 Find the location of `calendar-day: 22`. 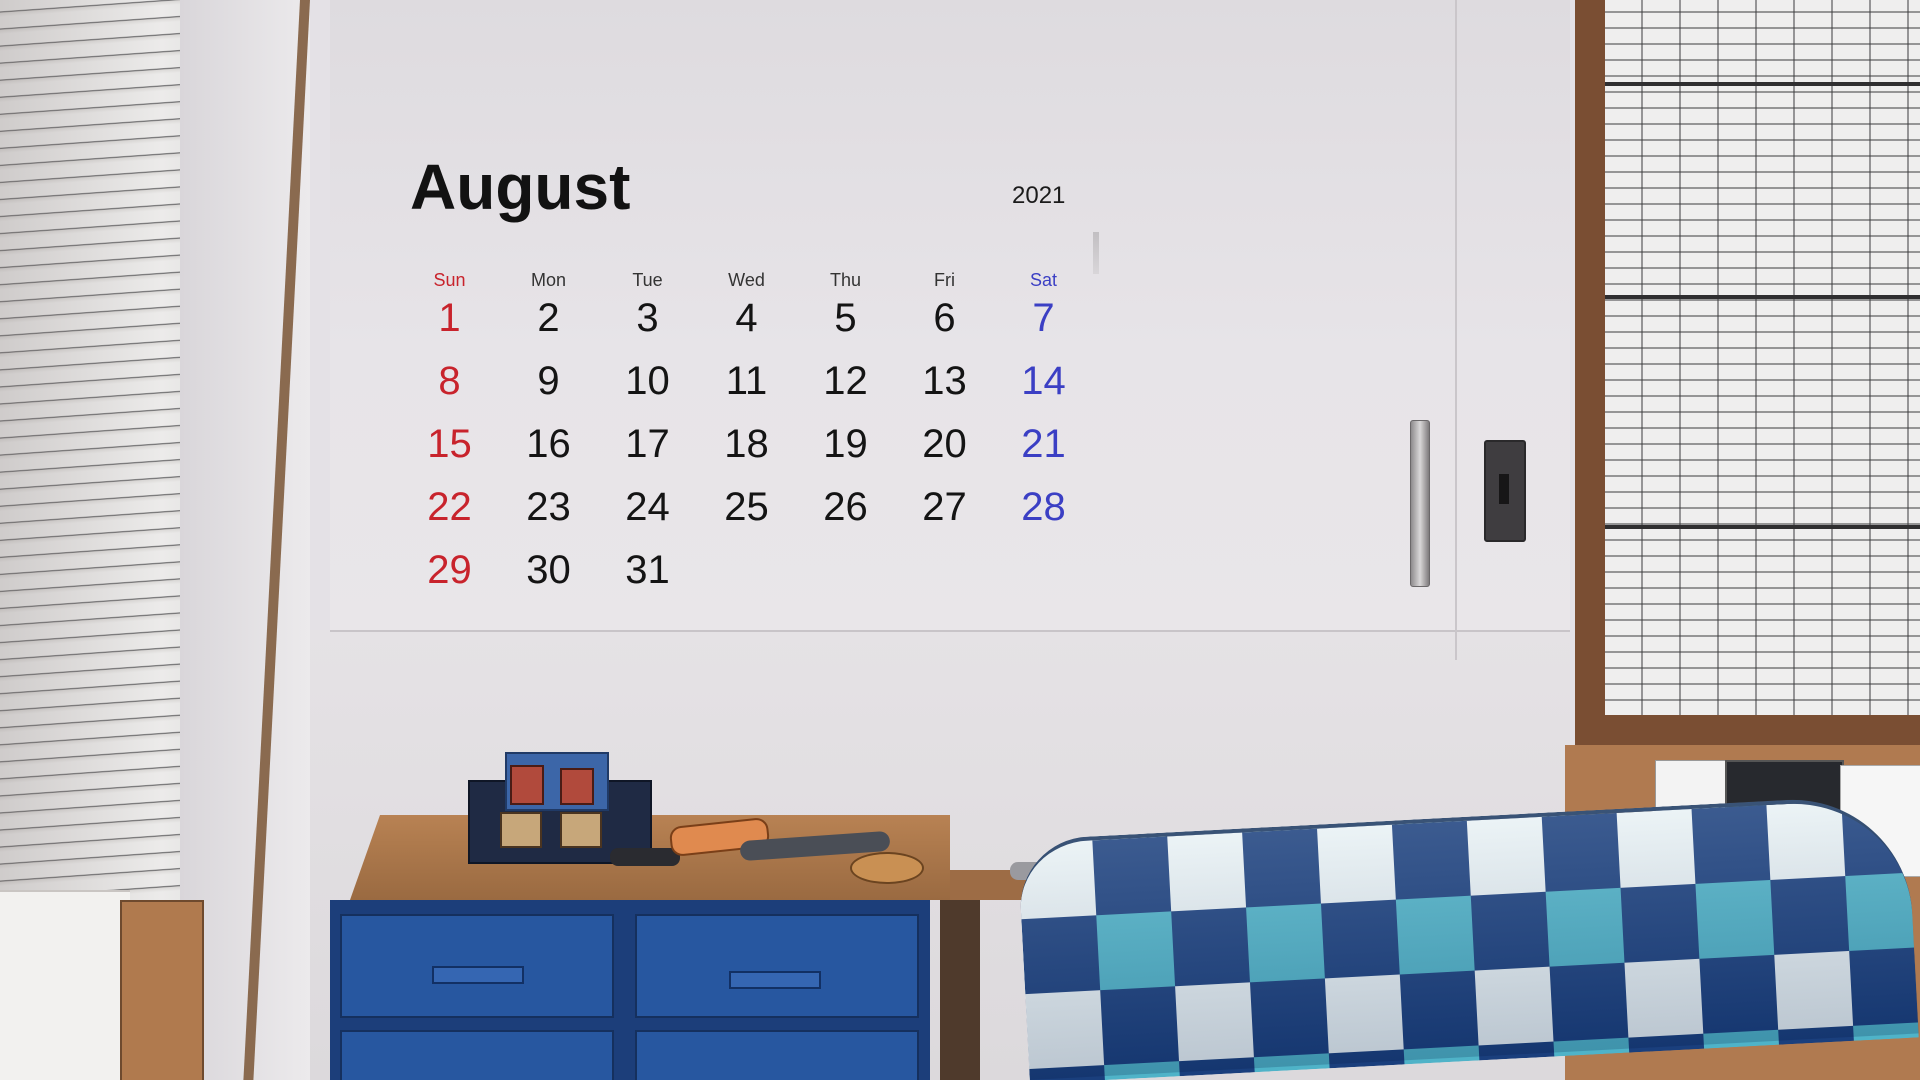

calendar-day: 22 is located at coordinates (449, 507).